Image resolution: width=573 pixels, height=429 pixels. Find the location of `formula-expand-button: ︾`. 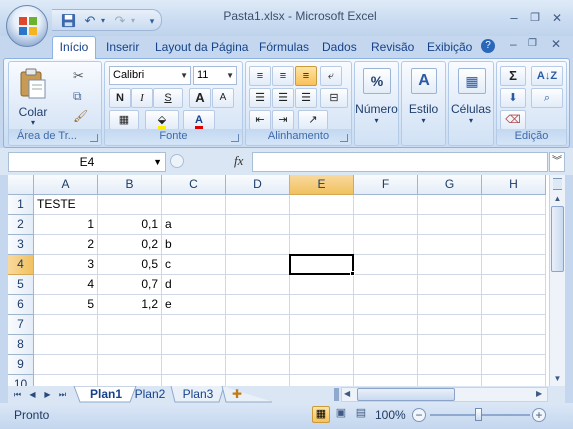

formula-expand-button: ︾ is located at coordinates (557, 162).